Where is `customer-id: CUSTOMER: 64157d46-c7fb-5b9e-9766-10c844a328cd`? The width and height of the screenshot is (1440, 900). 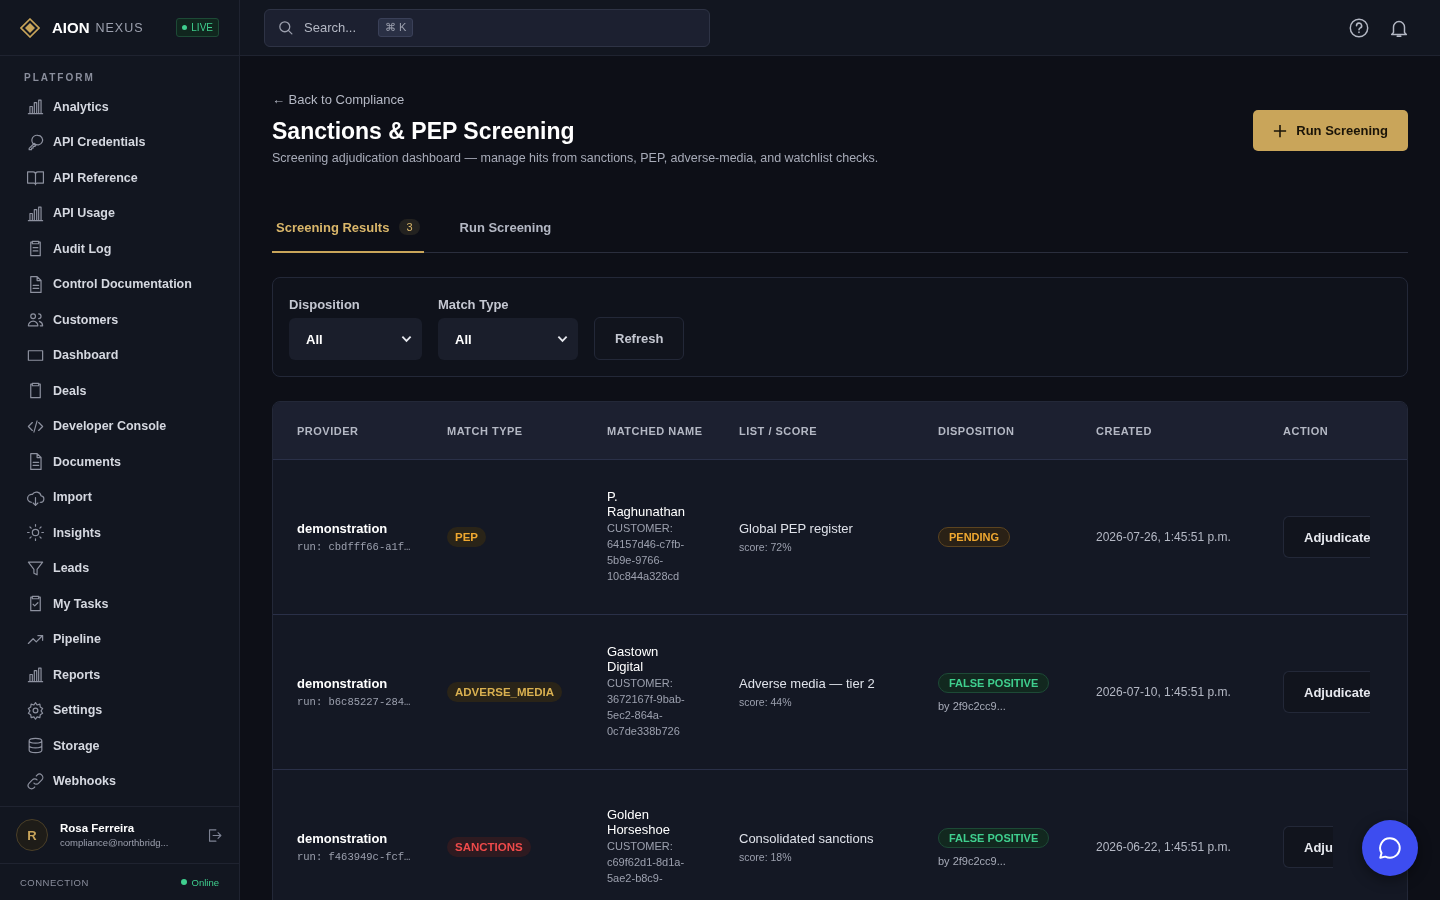 customer-id: CUSTOMER: 64157d46-c7fb-5b9e-9766-10c844a328cd is located at coordinates (646, 552).